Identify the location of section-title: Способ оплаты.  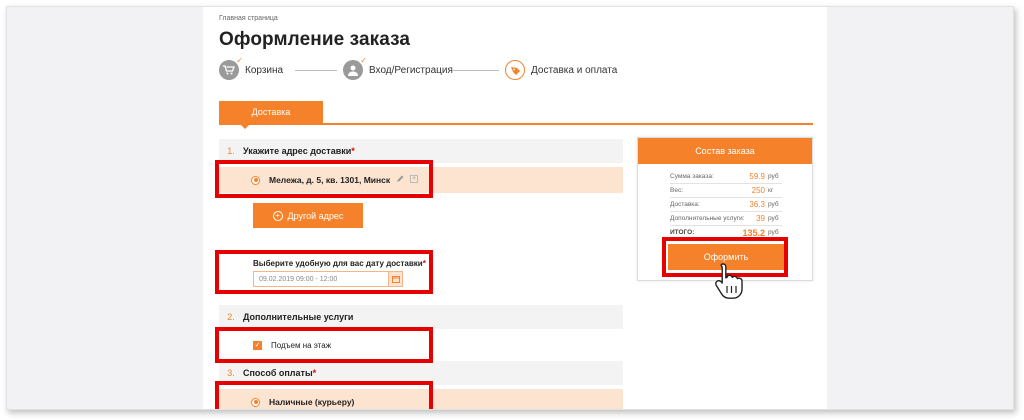
(278, 373).